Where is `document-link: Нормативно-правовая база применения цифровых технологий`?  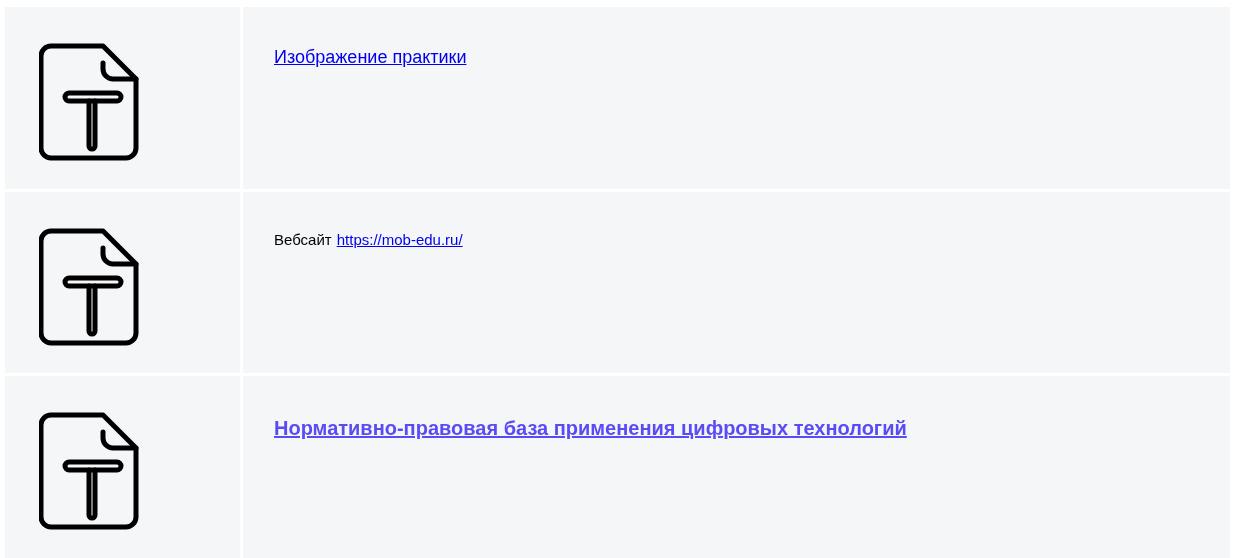
document-link: Нормативно-правовая база применения цифровых технологий is located at coordinates (590, 428).